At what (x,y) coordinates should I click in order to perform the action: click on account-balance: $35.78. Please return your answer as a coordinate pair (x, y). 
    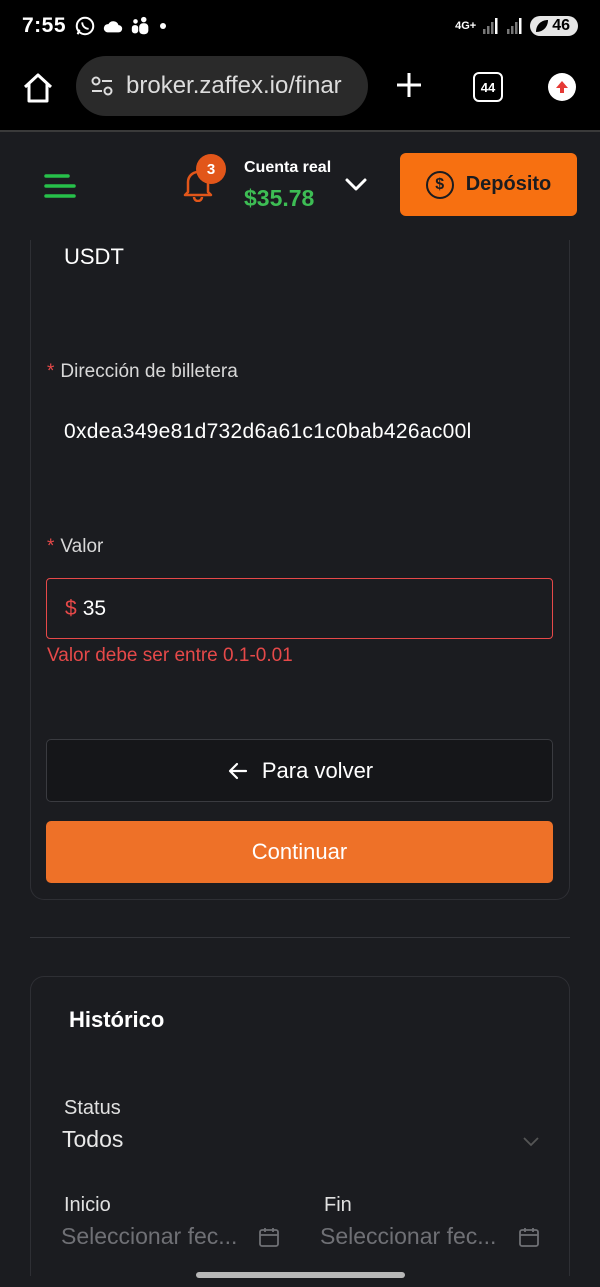
    Looking at the image, I should click on (279, 198).